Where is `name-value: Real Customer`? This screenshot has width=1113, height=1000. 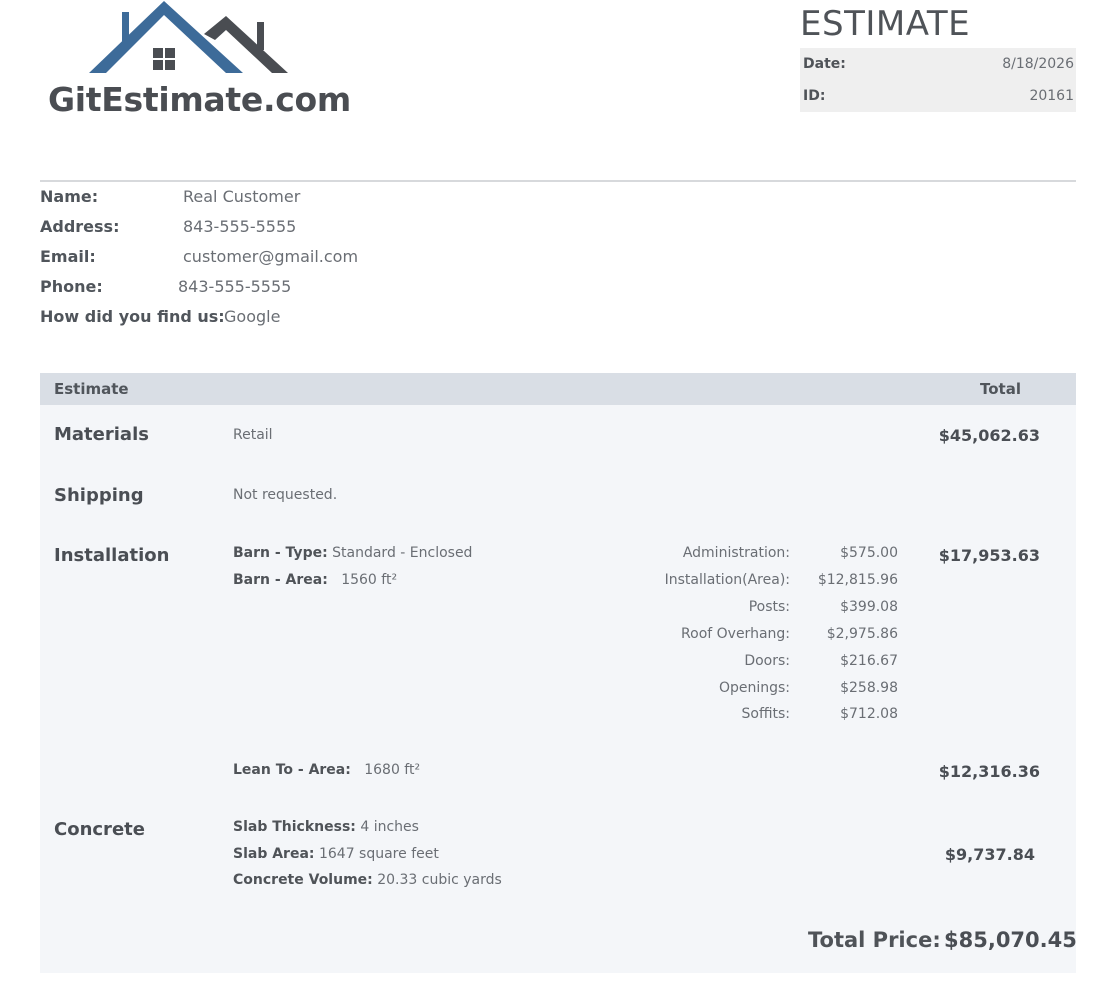 name-value: Real Customer is located at coordinates (242, 196).